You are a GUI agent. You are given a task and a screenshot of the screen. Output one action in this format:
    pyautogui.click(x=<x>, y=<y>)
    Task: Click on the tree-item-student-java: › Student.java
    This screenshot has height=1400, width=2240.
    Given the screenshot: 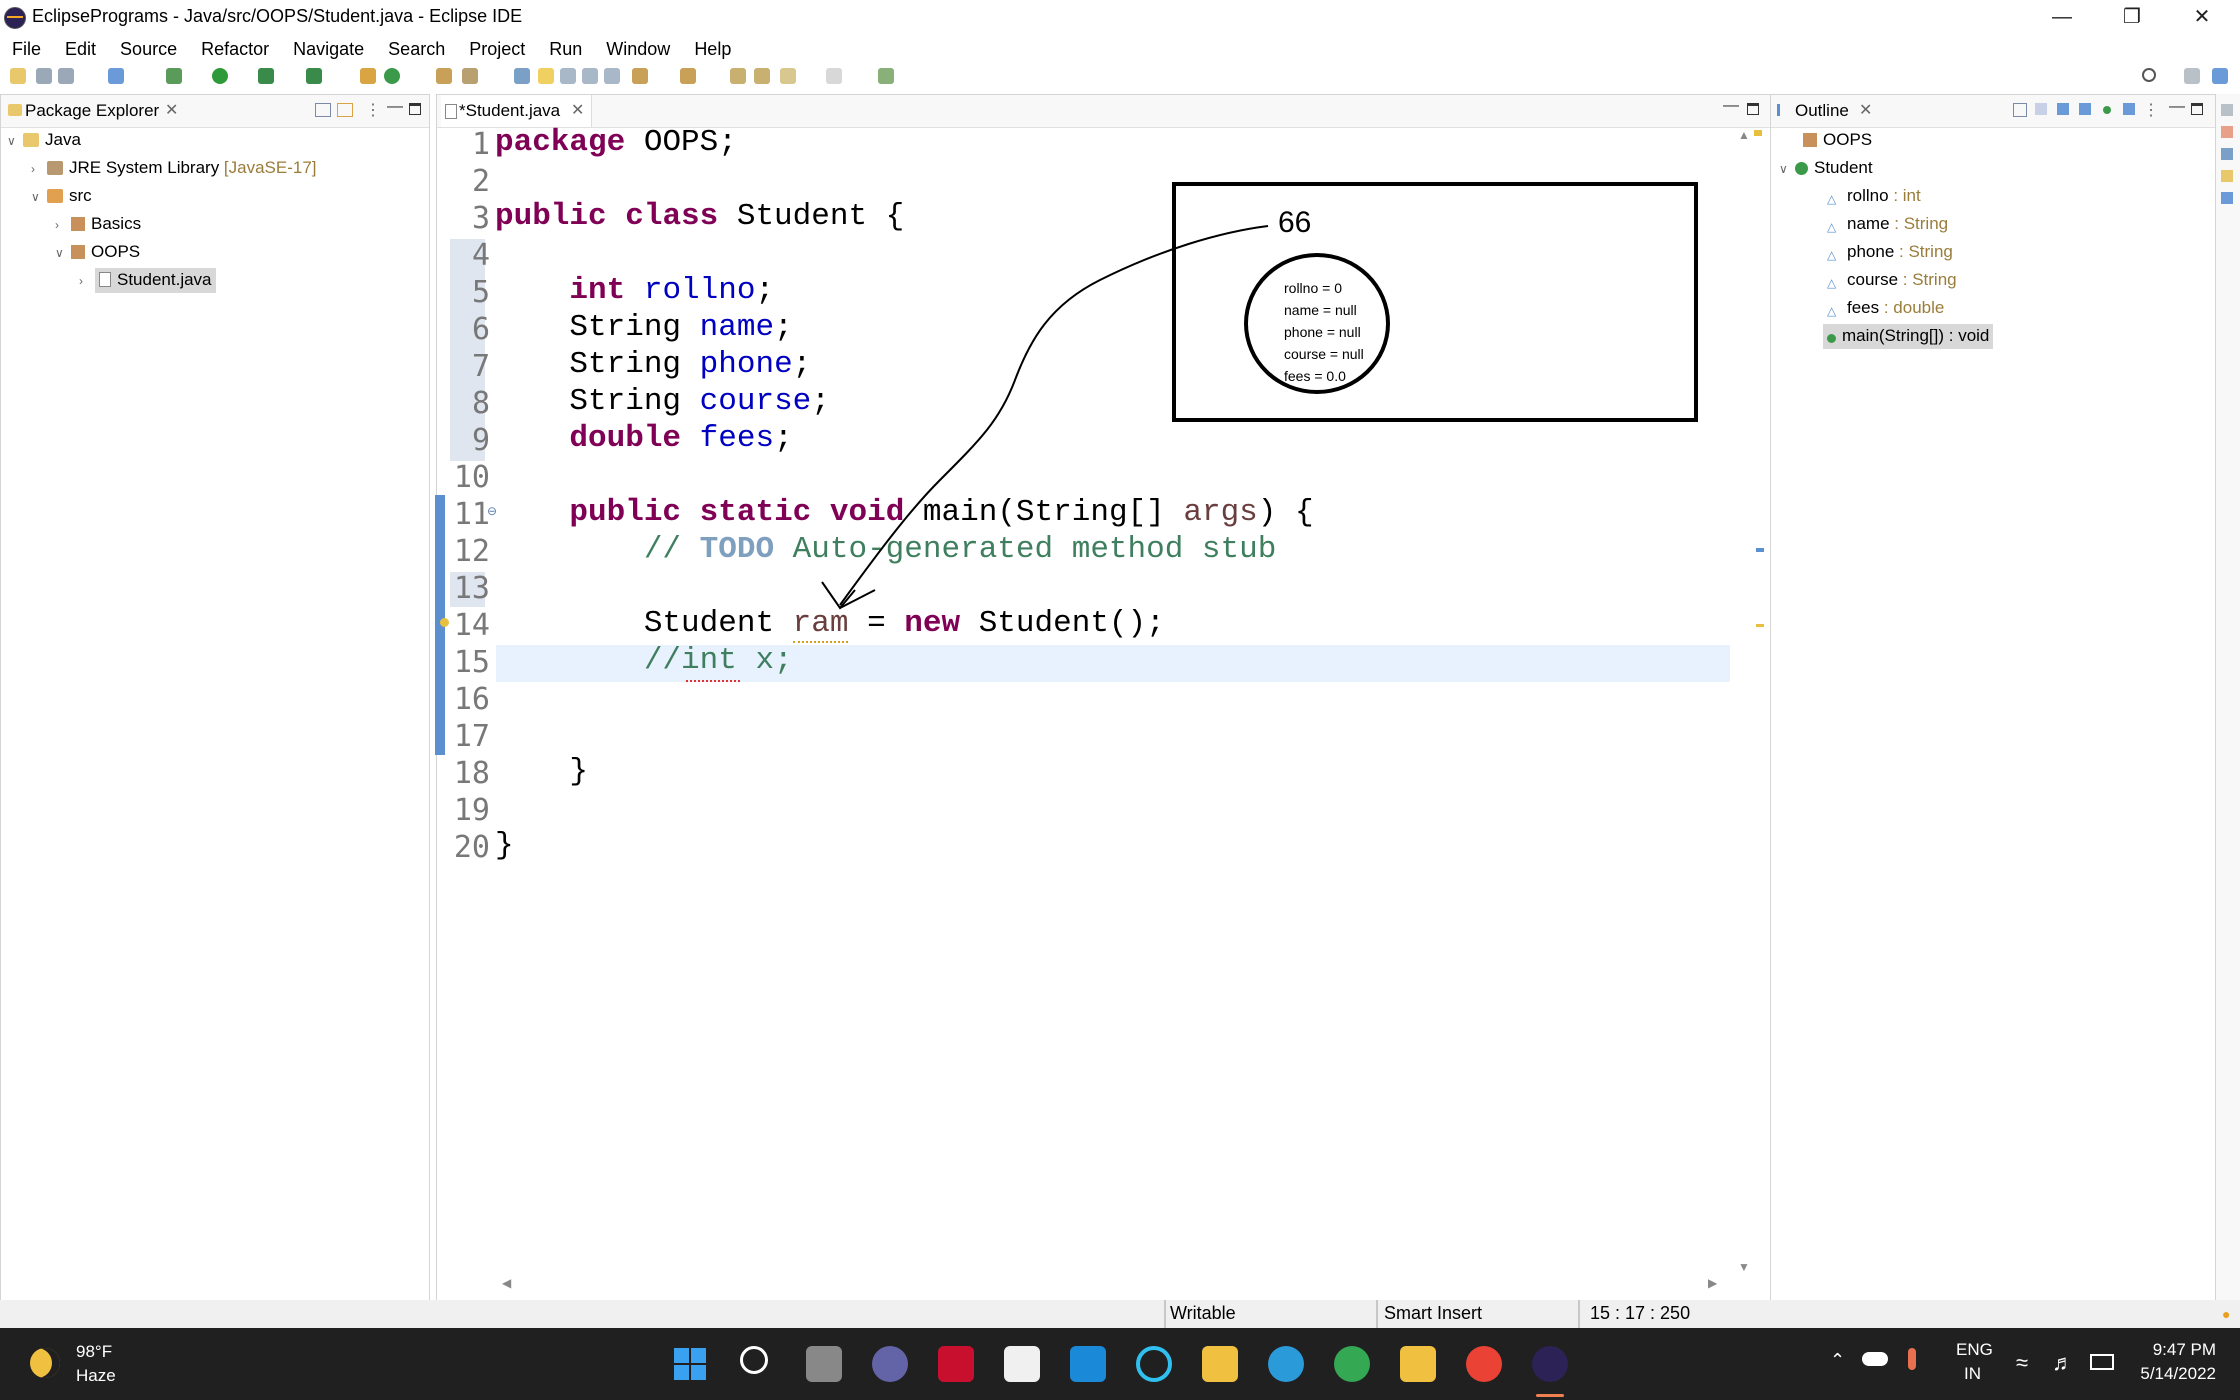 What is the action you would take?
    pyautogui.click(x=147, y=280)
    